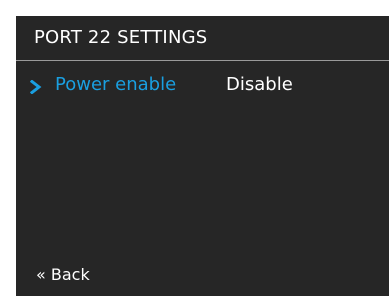 The height and width of the screenshot is (296, 389). Describe the element at coordinates (63, 274) in the screenshot. I see `back-button: « Back` at that location.